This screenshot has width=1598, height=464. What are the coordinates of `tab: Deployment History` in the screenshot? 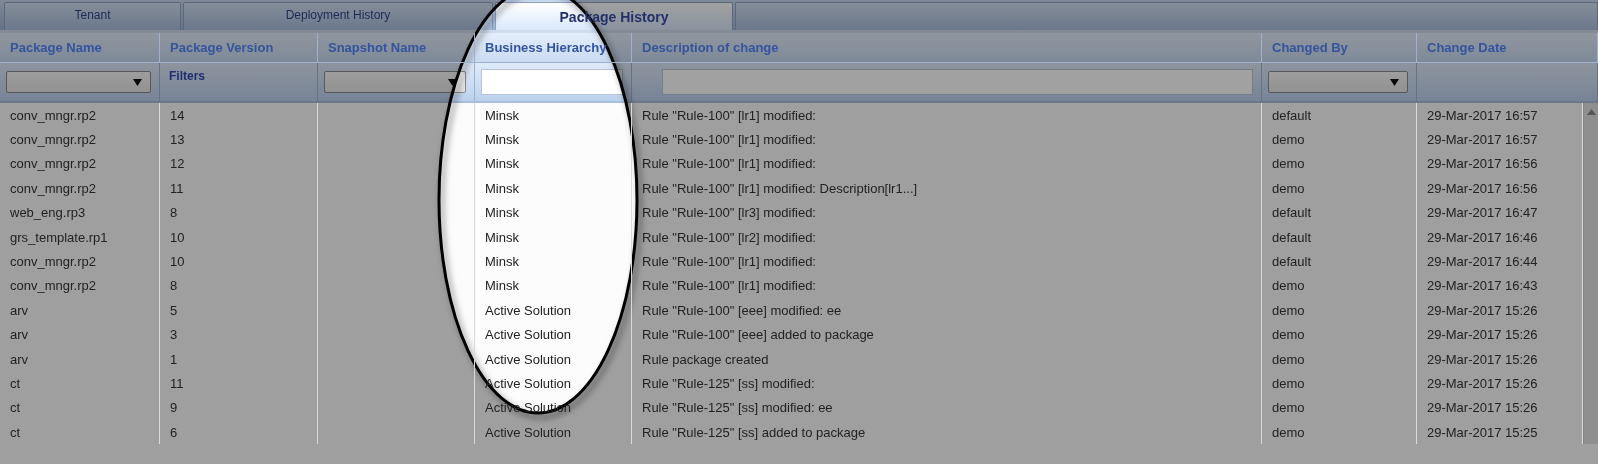 It's located at (338, 16).